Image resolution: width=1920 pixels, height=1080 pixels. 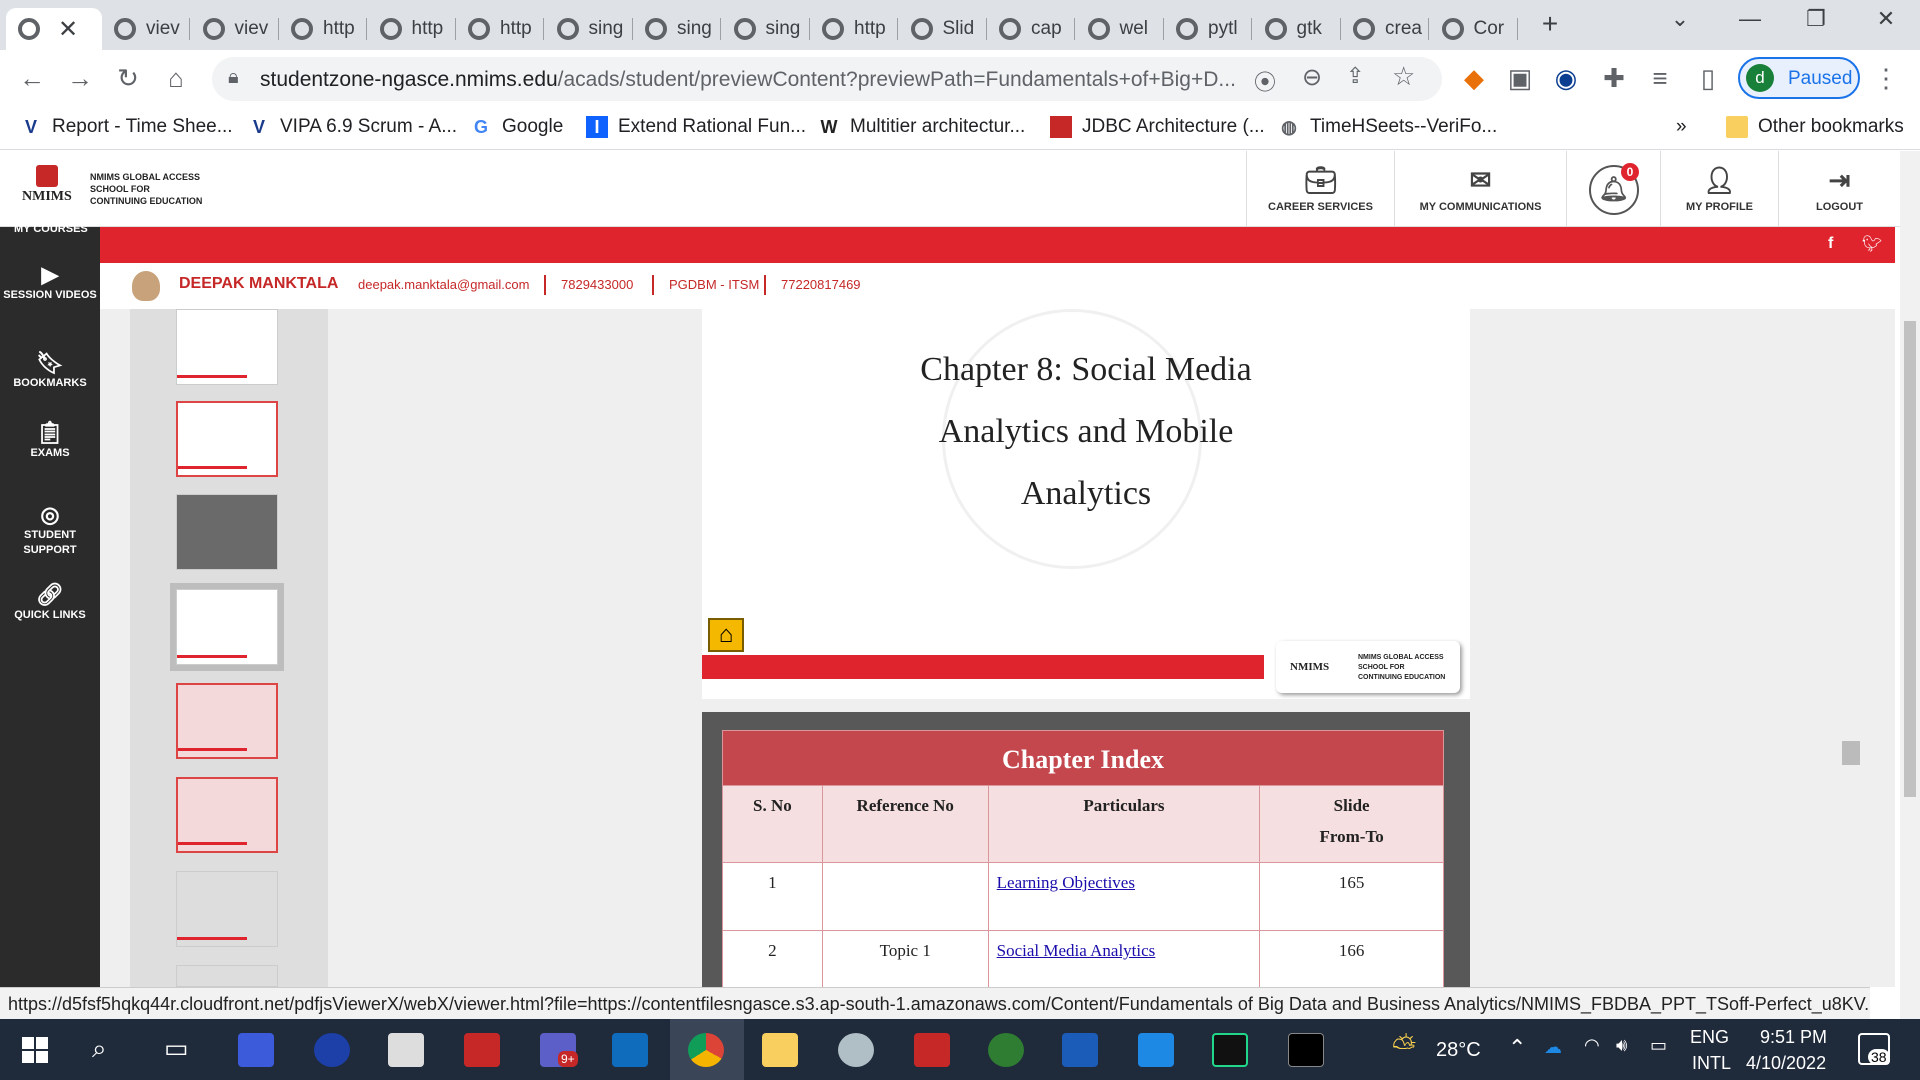 I want to click on file-explorer-icon, so click(x=780, y=1050).